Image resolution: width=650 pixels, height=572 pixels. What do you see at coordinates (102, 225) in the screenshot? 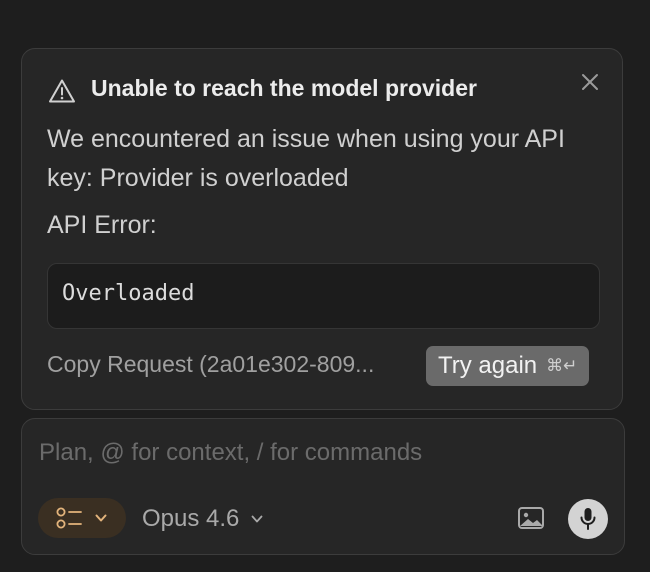
I see `api-error-label: API Error:` at bounding box center [102, 225].